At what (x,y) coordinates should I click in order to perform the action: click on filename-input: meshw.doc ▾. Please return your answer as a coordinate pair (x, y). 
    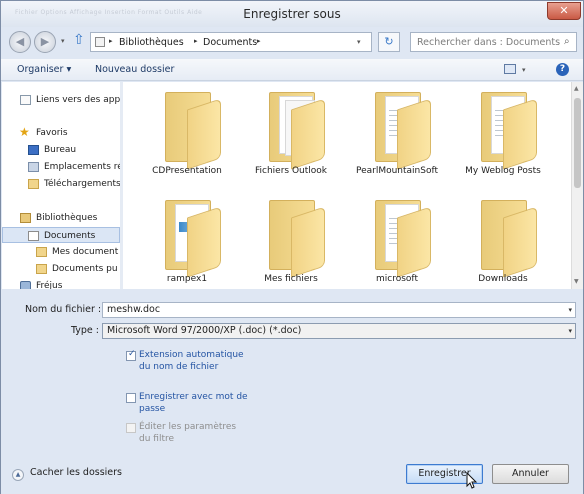
    Looking at the image, I should click on (339, 310).